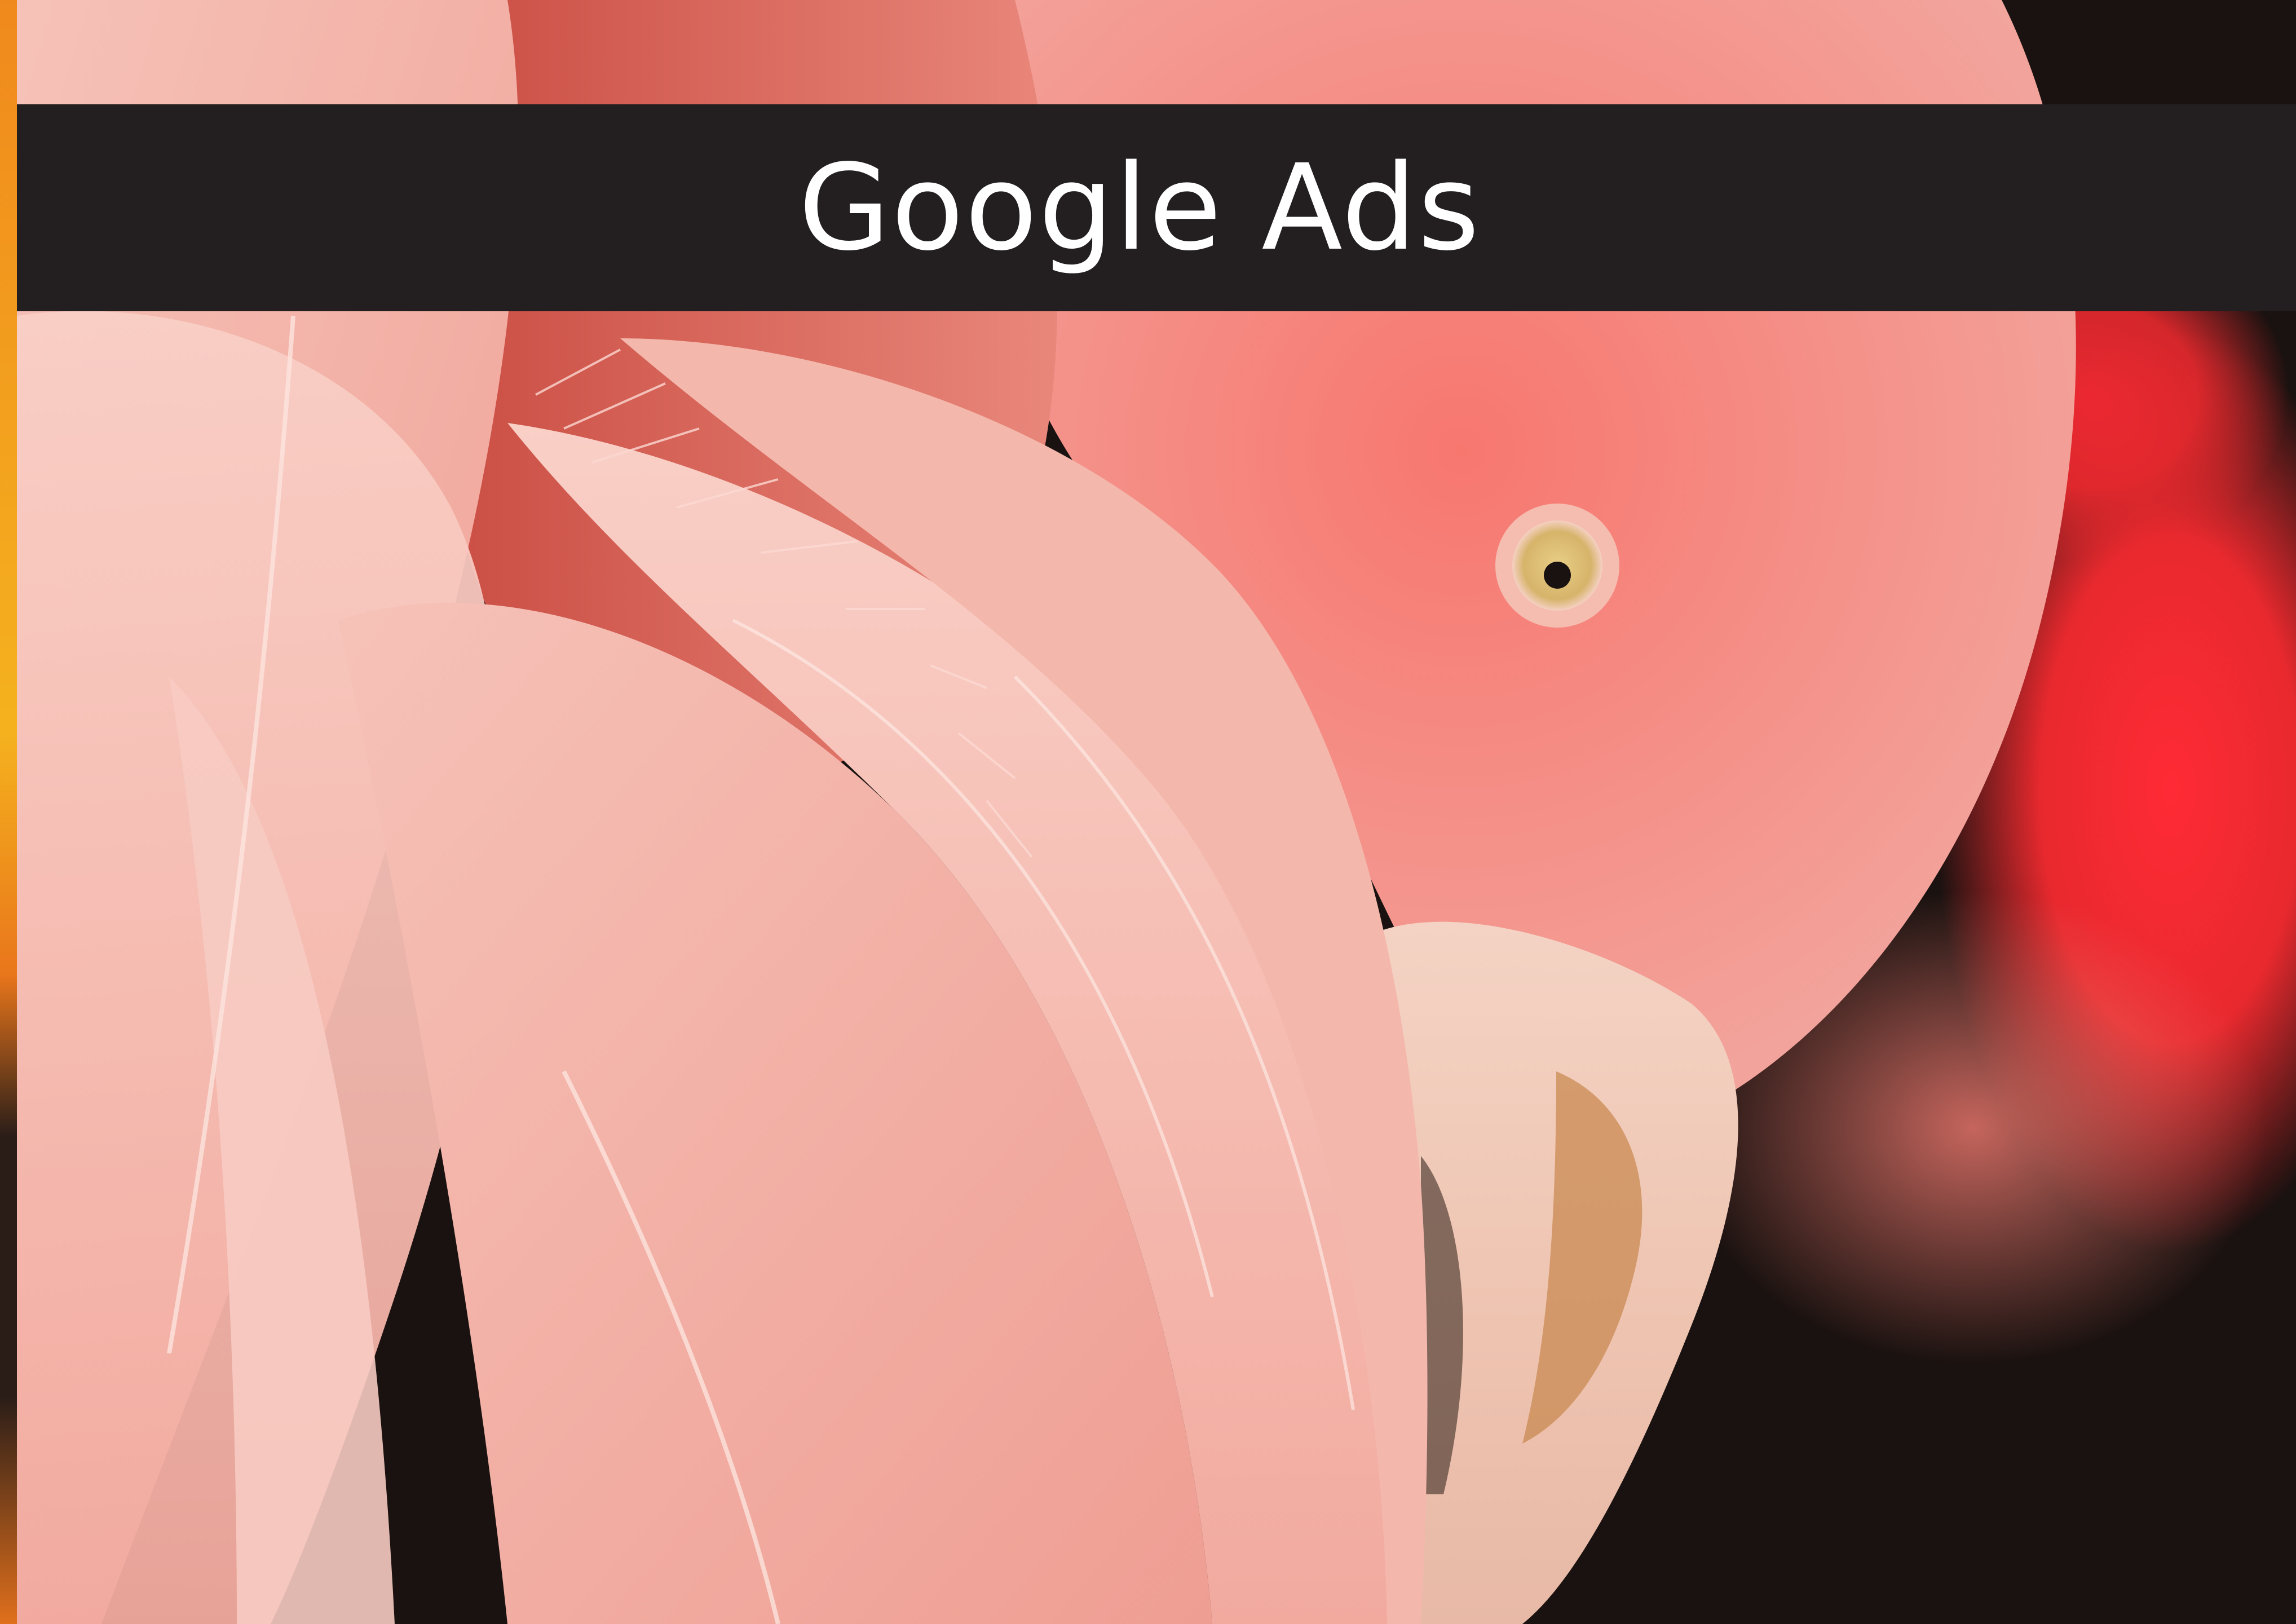  What do you see at coordinates (8, 812) in the screenshot?
I see `left-edge-strip` at bounding box center [8, 812].